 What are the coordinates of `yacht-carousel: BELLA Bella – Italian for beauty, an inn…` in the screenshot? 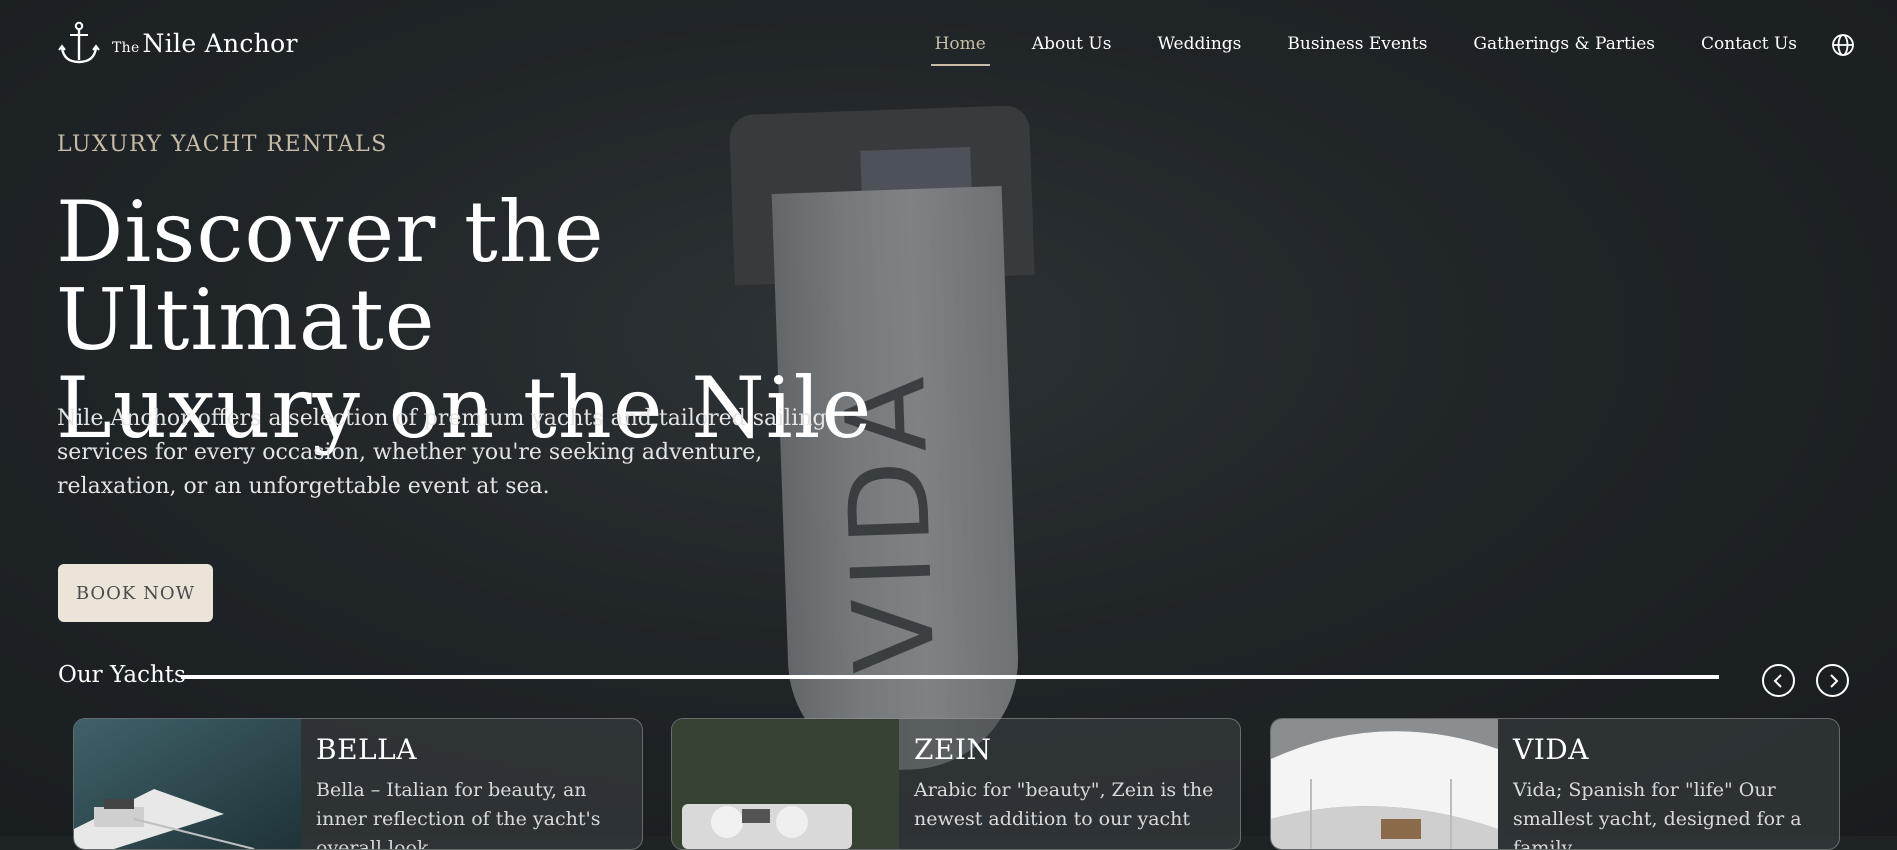 It's located at (958, 784).